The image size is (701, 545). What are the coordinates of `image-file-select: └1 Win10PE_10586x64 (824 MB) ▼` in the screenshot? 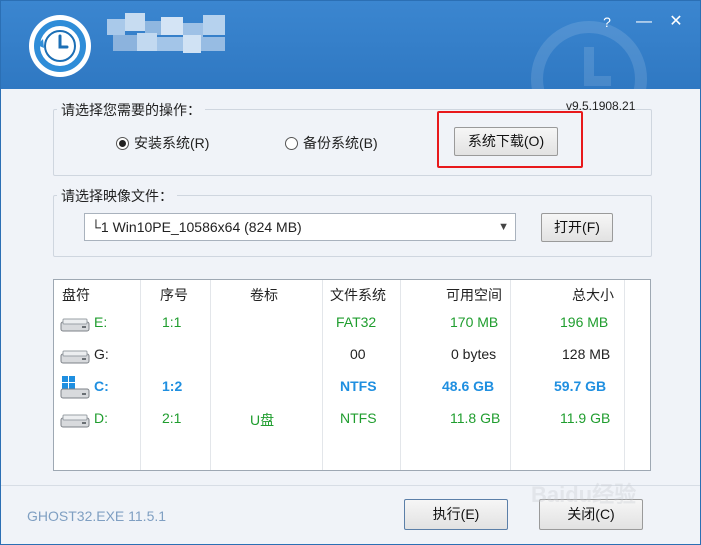 It's located at (300, 227).